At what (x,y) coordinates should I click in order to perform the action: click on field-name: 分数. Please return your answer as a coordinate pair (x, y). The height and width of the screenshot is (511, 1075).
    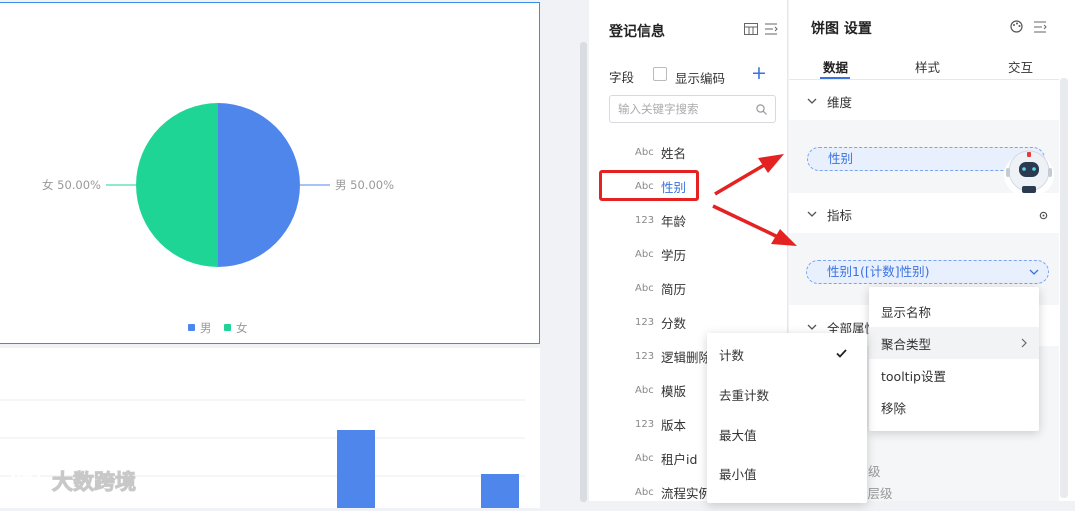
    Looking at the image, I should click on (674, 323).